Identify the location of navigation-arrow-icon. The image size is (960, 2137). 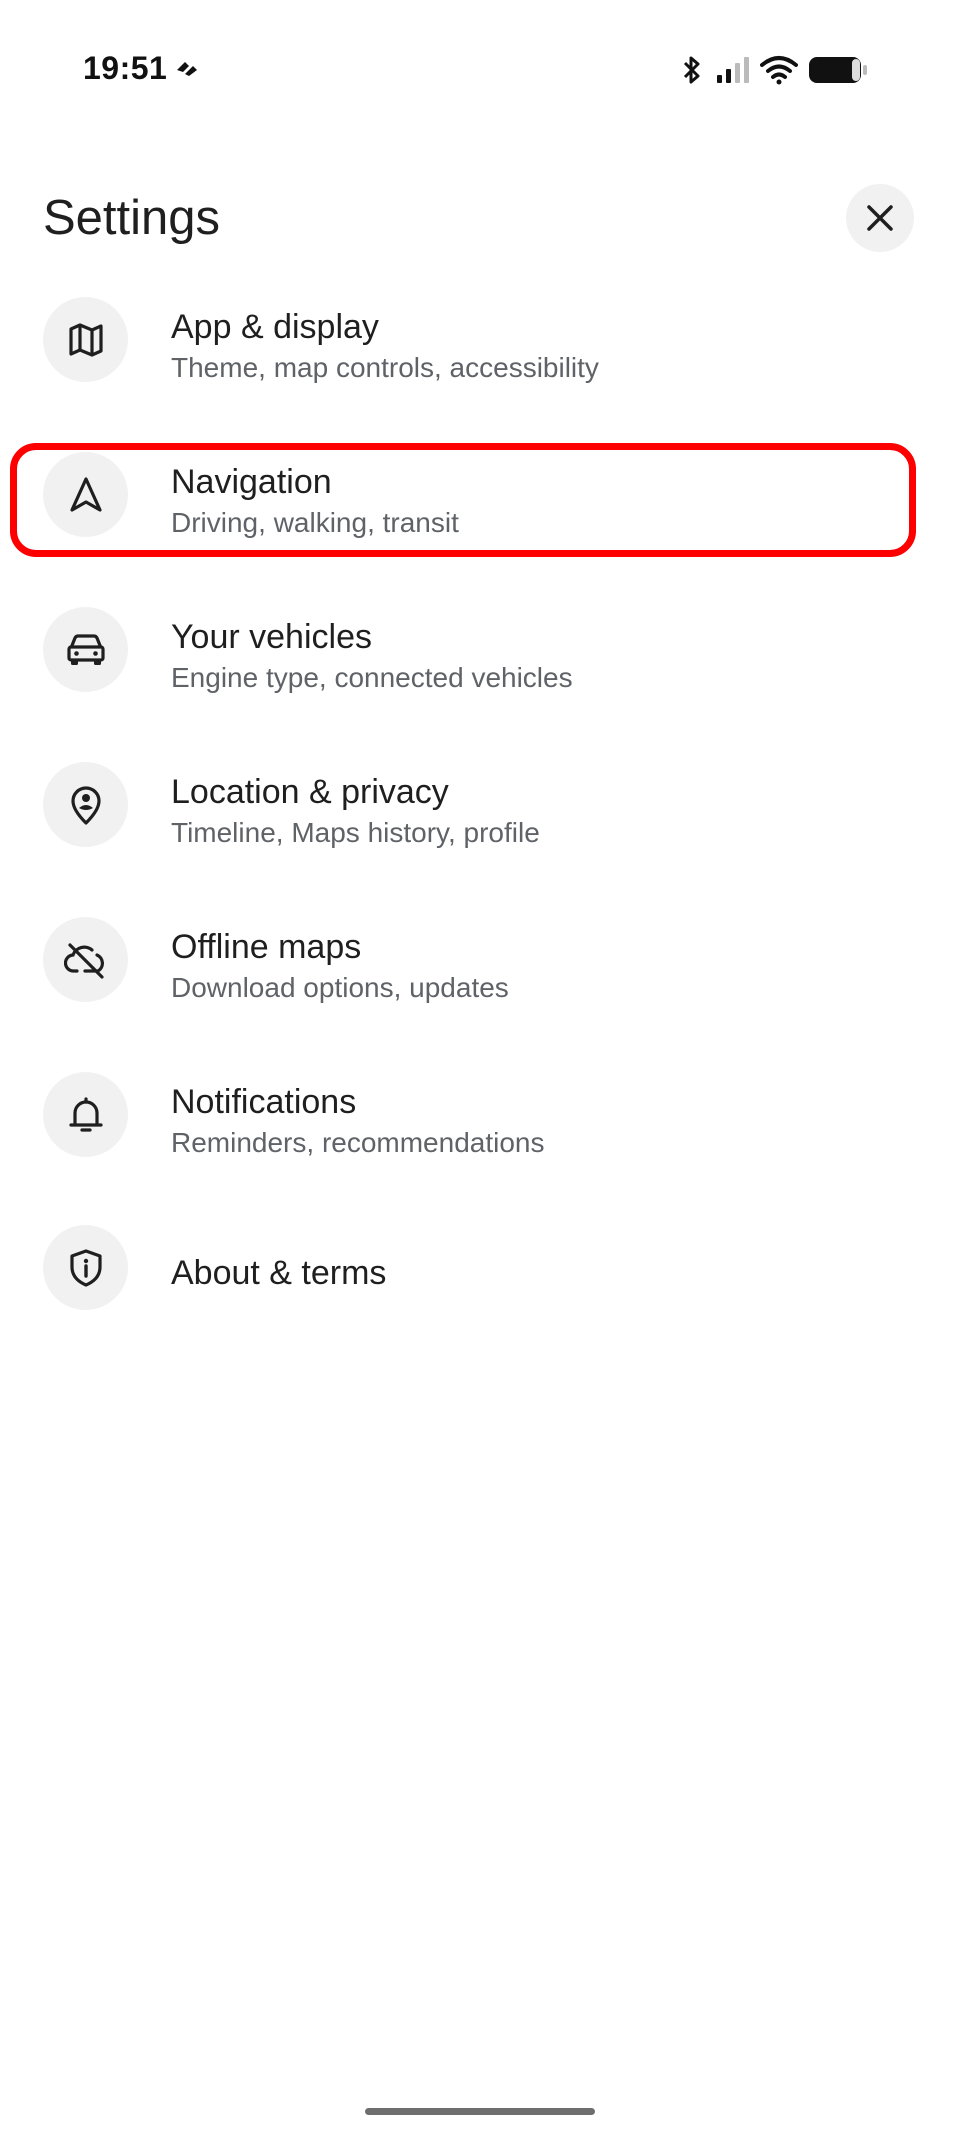
(86, 495).